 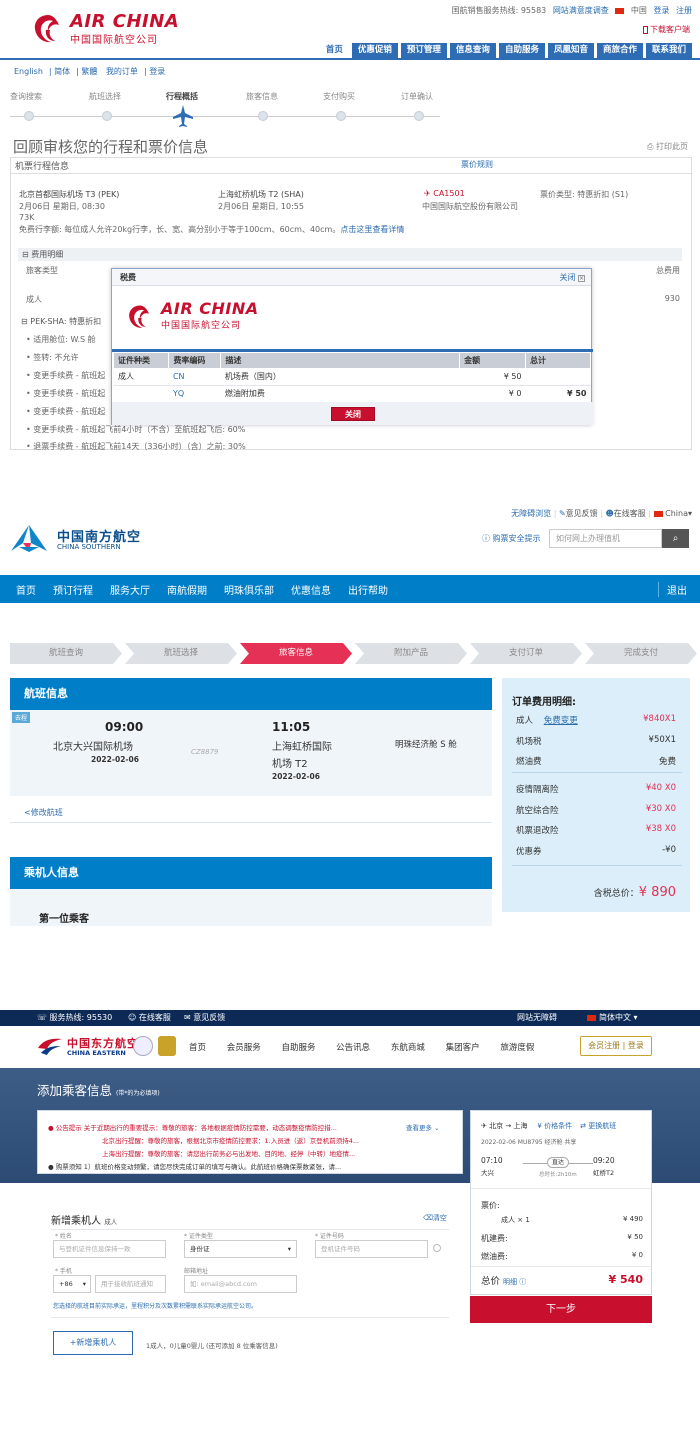 What do you see at coordinates (372, 229) in the screenshot?
I see `baggage-detail-link: 点击这里查看详情` at bounding box center [372, 229].